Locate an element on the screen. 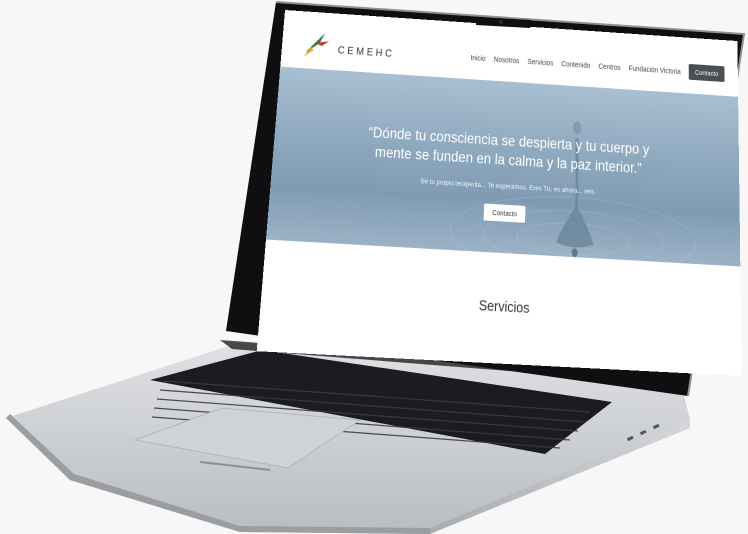 The image size is (748, 534). camera-notch is located at coordinates (503, 22).